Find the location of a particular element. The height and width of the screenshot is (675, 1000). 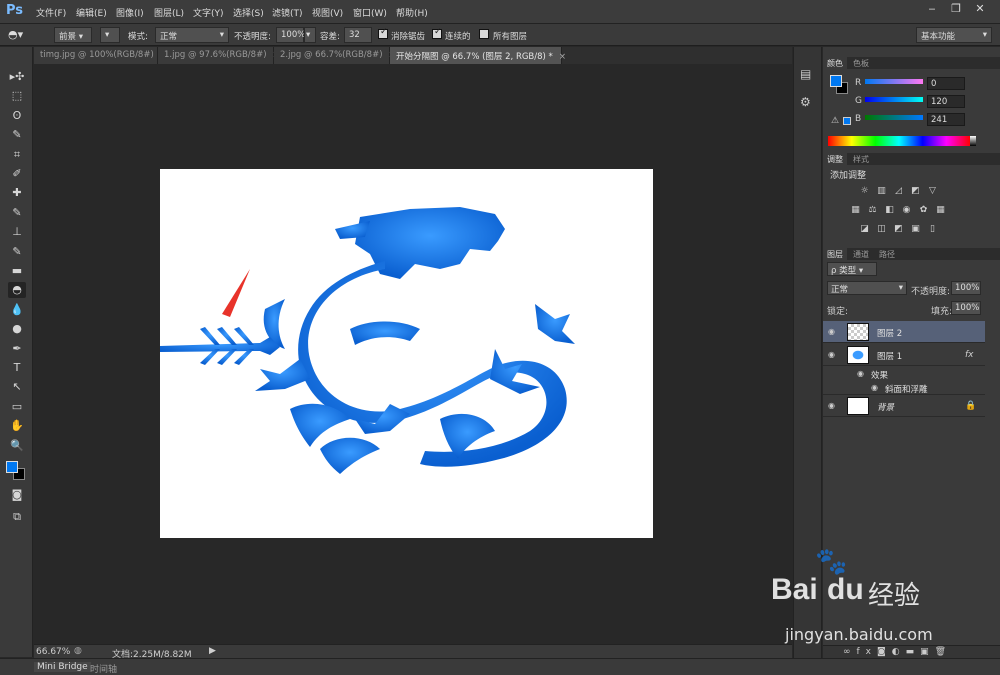

tab-1-jpg: 1.jpg @ 97.6%(RGB/8#)× is located at coordinates (219, 55).